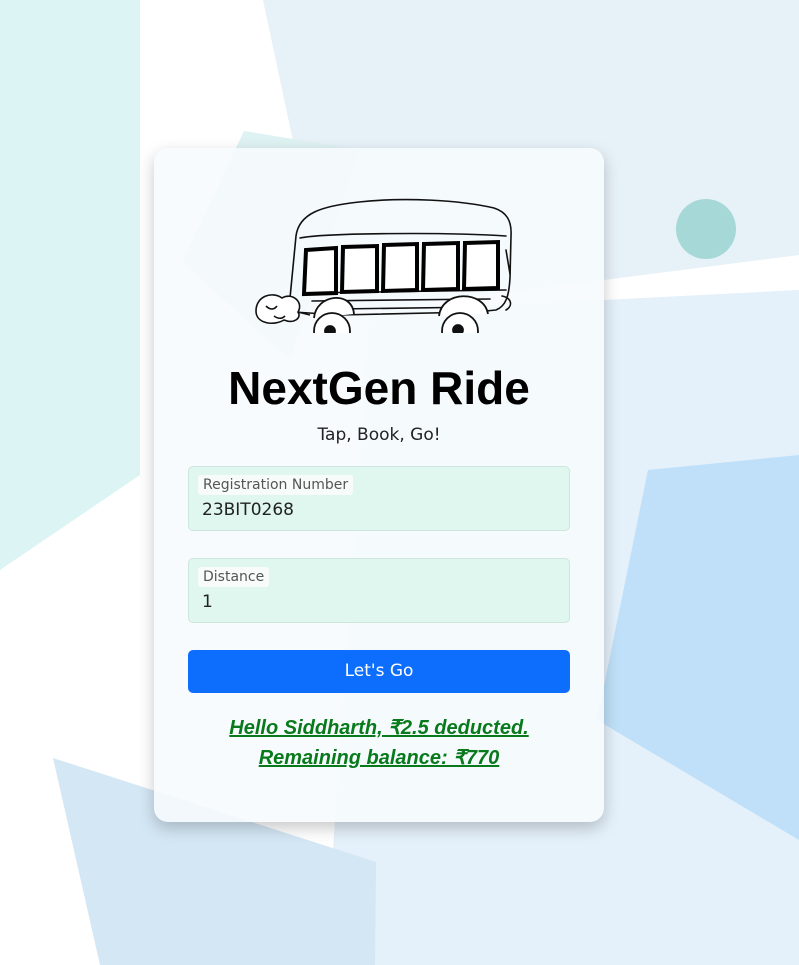 The height and width of the screenshot is (965, 799). What do you see at coordinates (377, 510) in the screenshot?
I see `registration-input` at bounding box center [377, 510].